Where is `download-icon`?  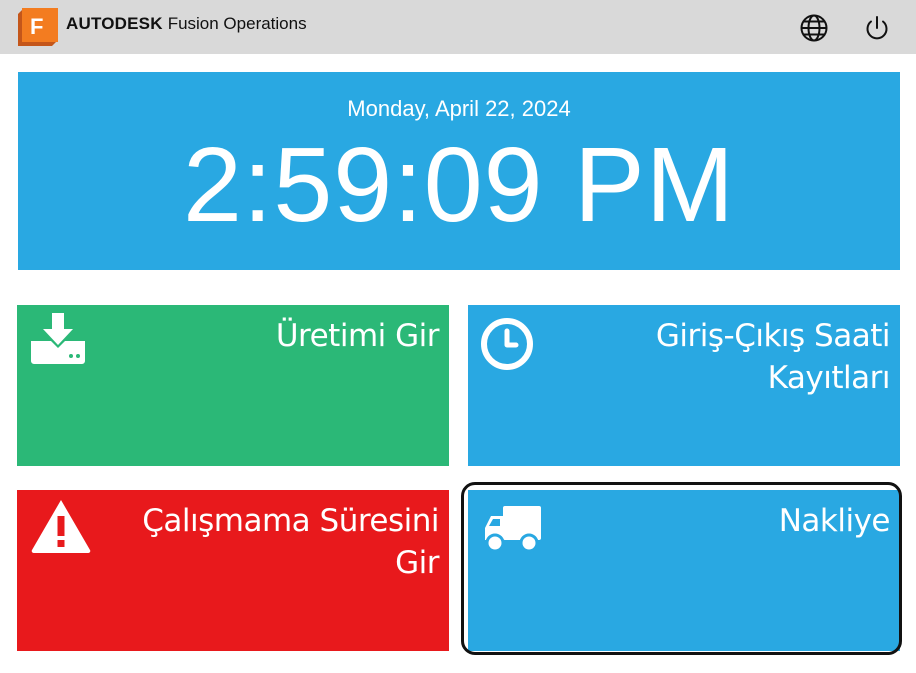 download-icon is located at coordinates (58, 338).